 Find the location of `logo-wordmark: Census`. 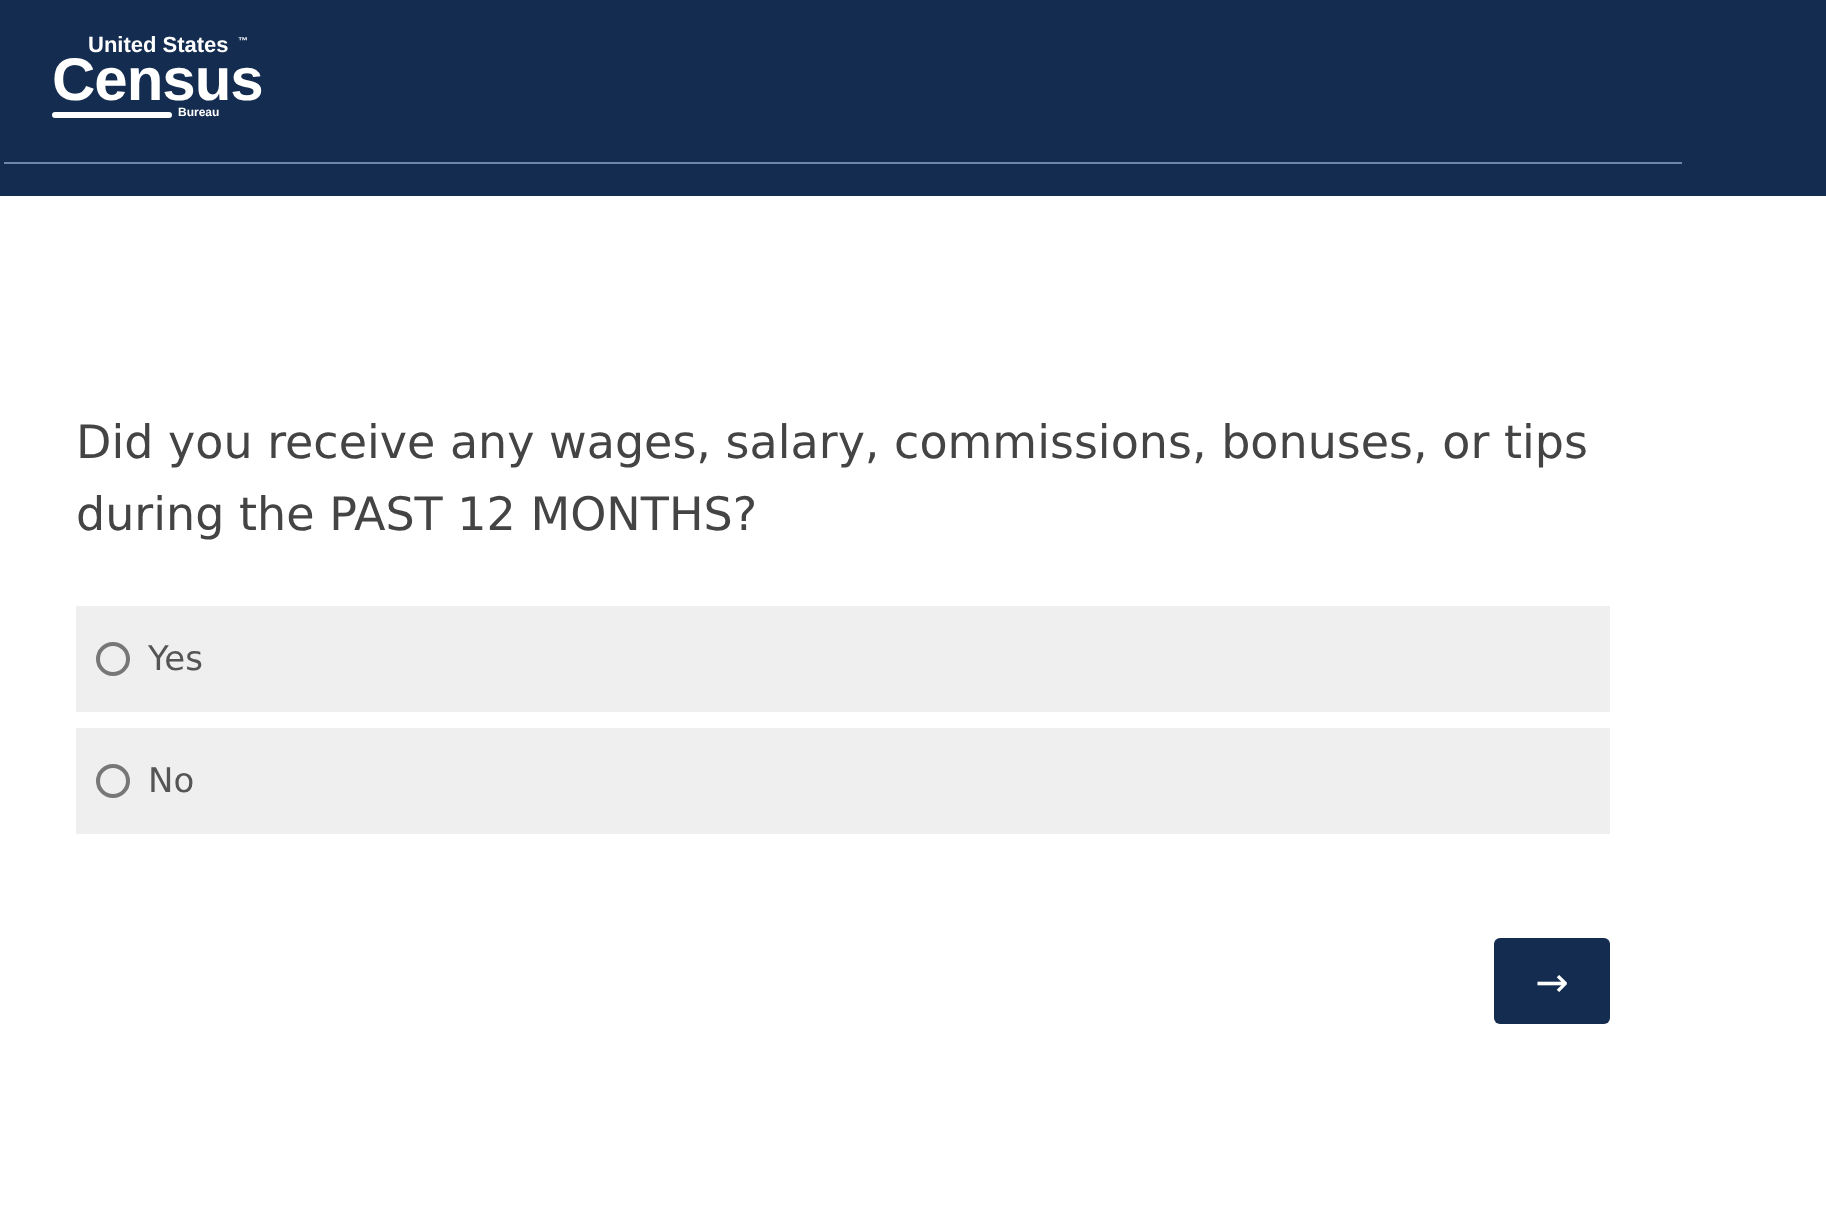

logo-wordmark: Census is located at coordinates (157, 82).